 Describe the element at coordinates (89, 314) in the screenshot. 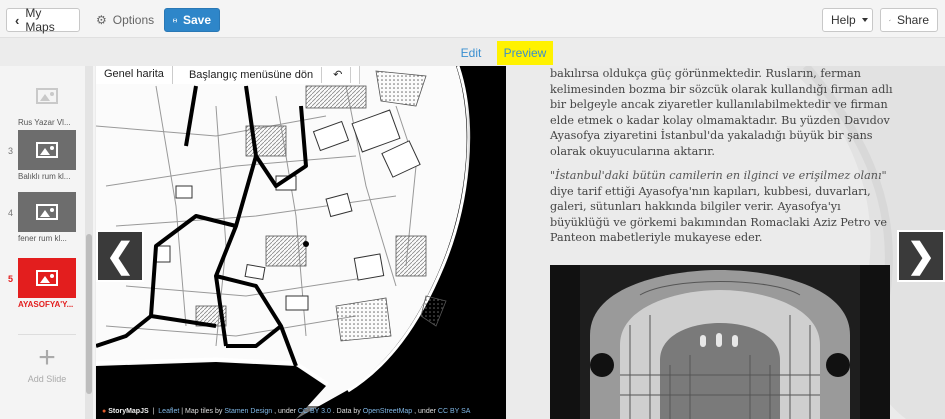

I see `sidebar-scrollbar-thumb` at that location.